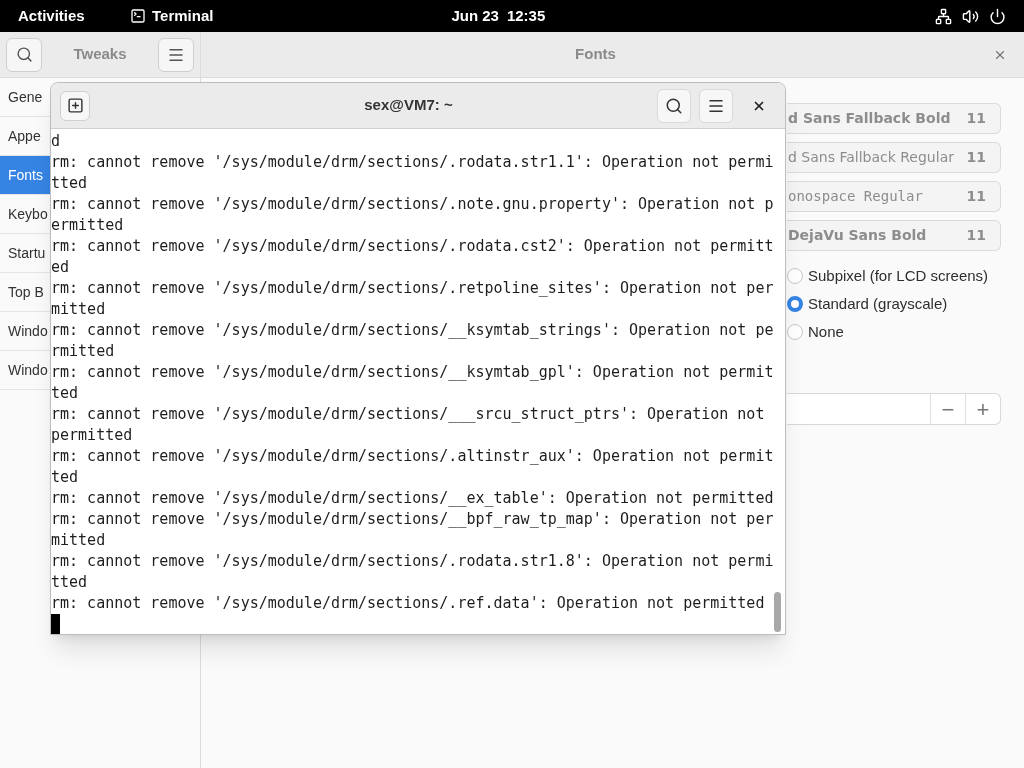 The height and width of the screenshot is (768, 1024). Describe the element at coordinates (412, 162) in the screenshot. I see `terminal-line: rm: cannot remove '/sys/module/drm/sections/.rodata.str1.1': Operation not permi` at that location.